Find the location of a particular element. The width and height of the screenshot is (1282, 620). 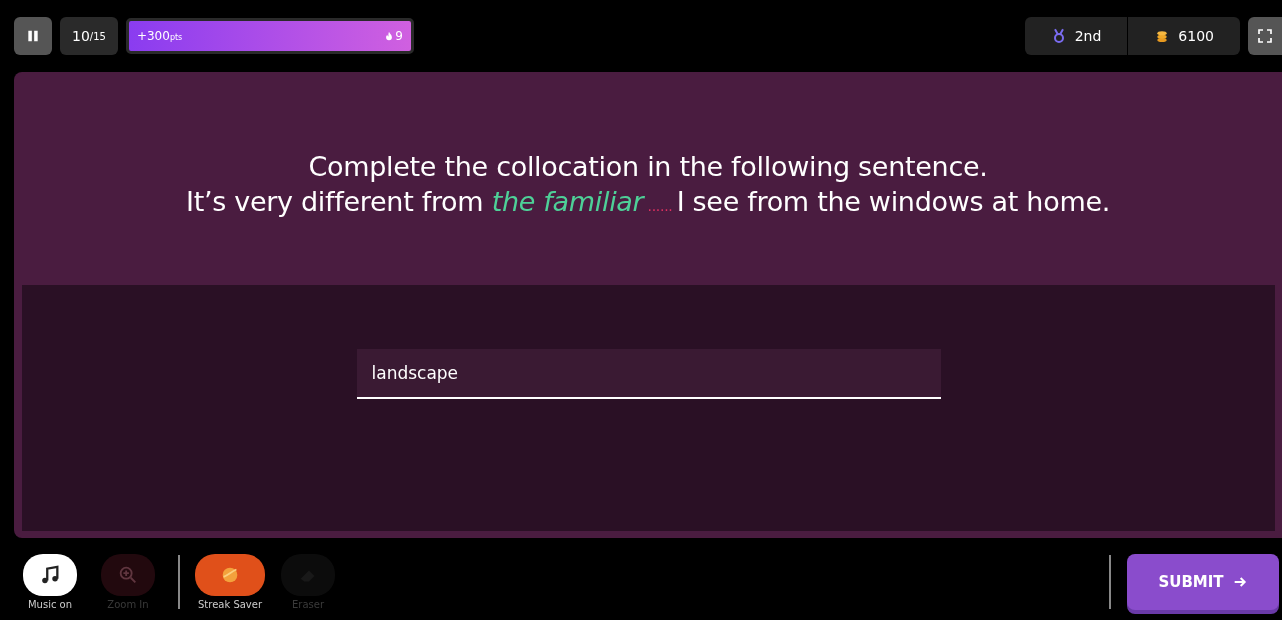

fullscreen-icon is located at coordinates (1265, 36).